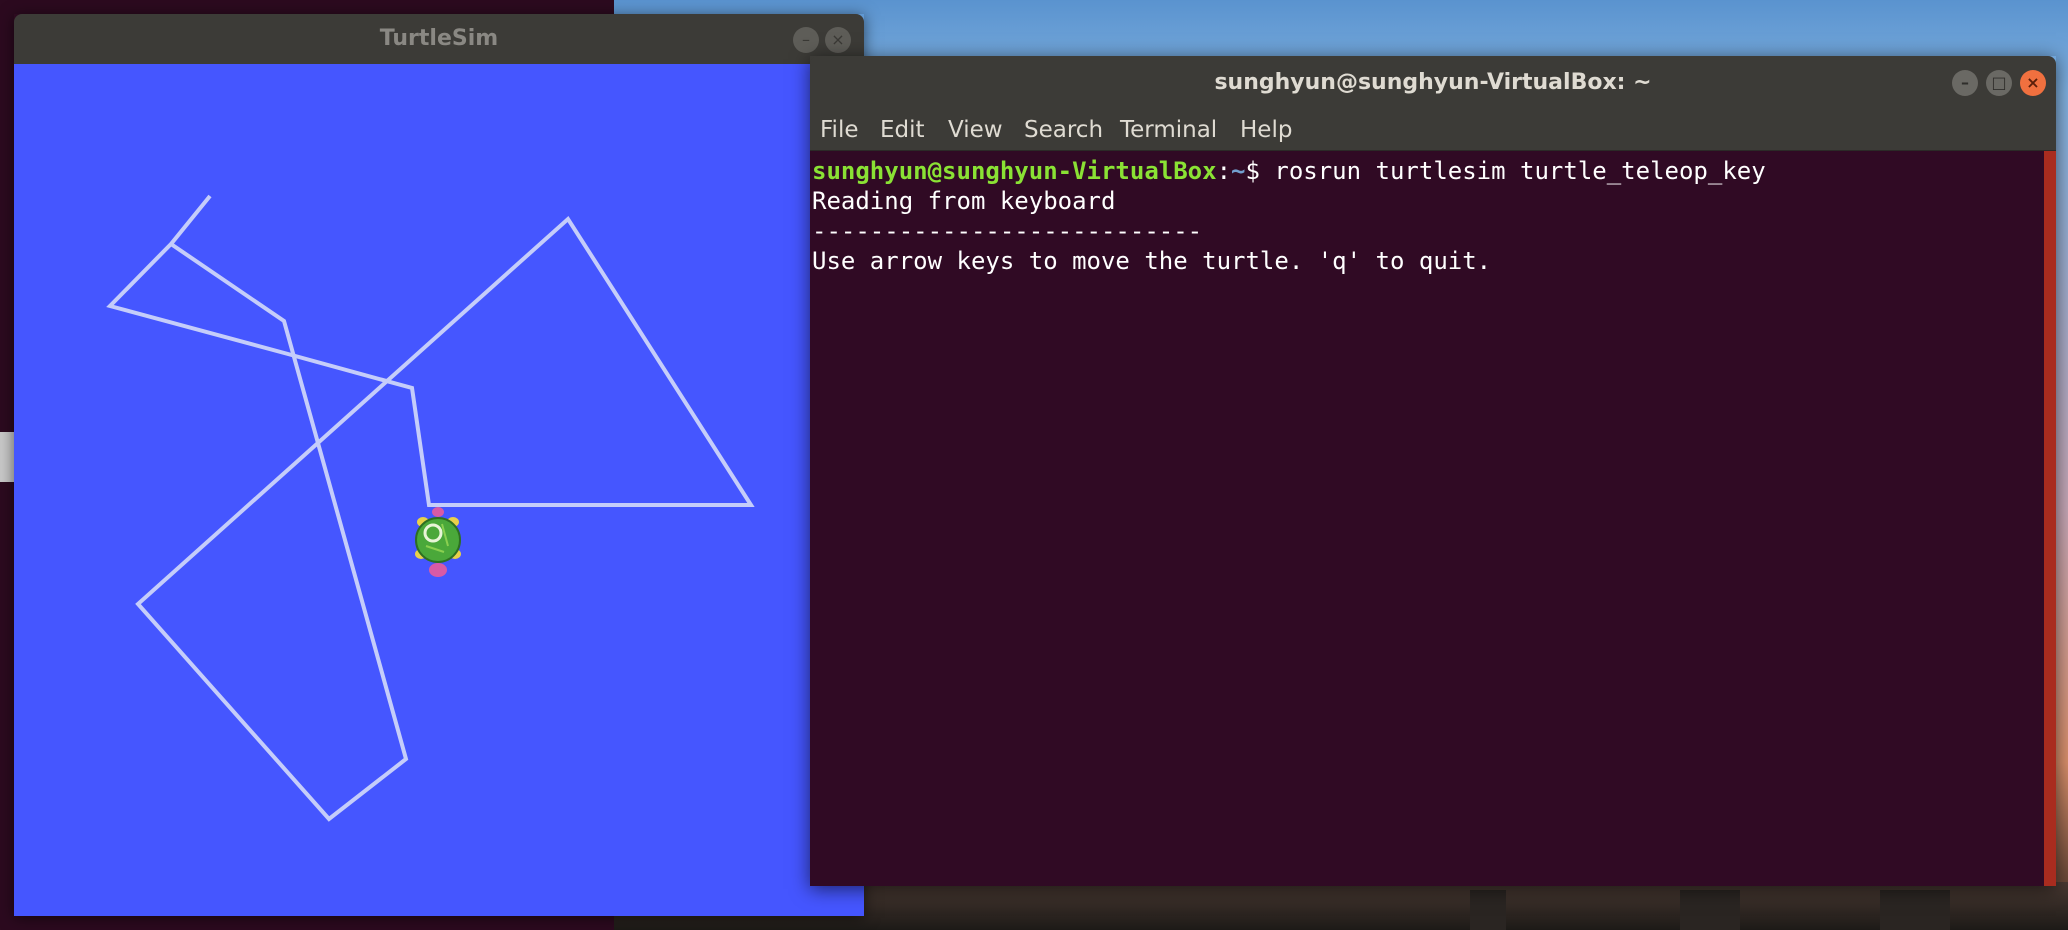  Describe the element at coordinates (438, 542) in the screenshot. I see `turtle-icon` at that location.